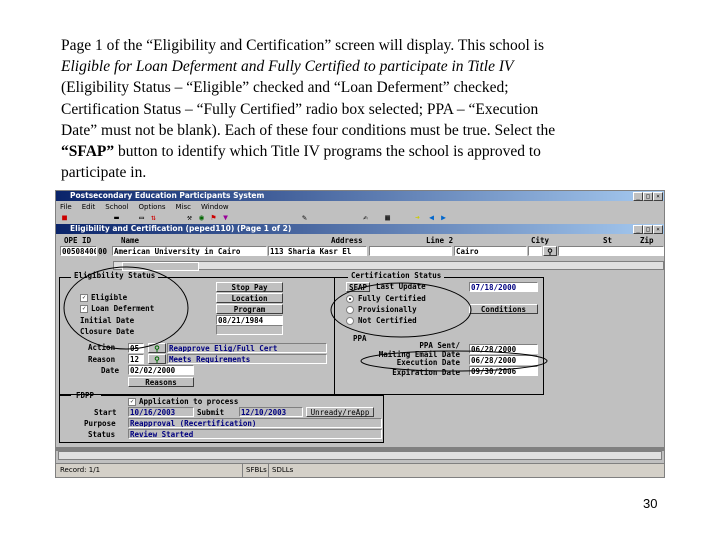  Describe the element at coordinates (454, 361) in the screenshot. I see `execution-date-highlight-ellipse` at that location.